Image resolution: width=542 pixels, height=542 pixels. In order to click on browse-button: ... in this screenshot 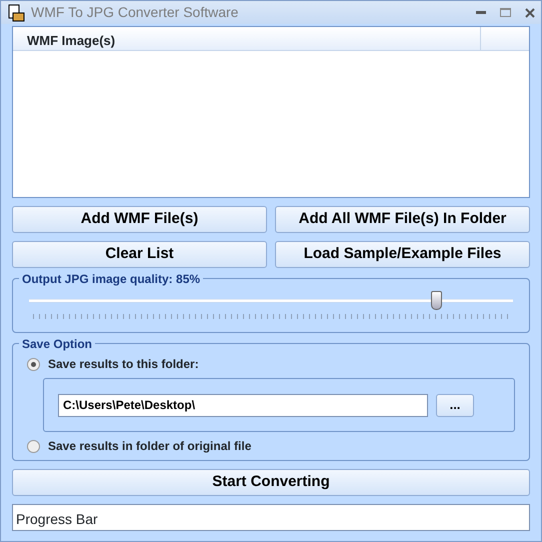, I will do `click(455, 405)`.